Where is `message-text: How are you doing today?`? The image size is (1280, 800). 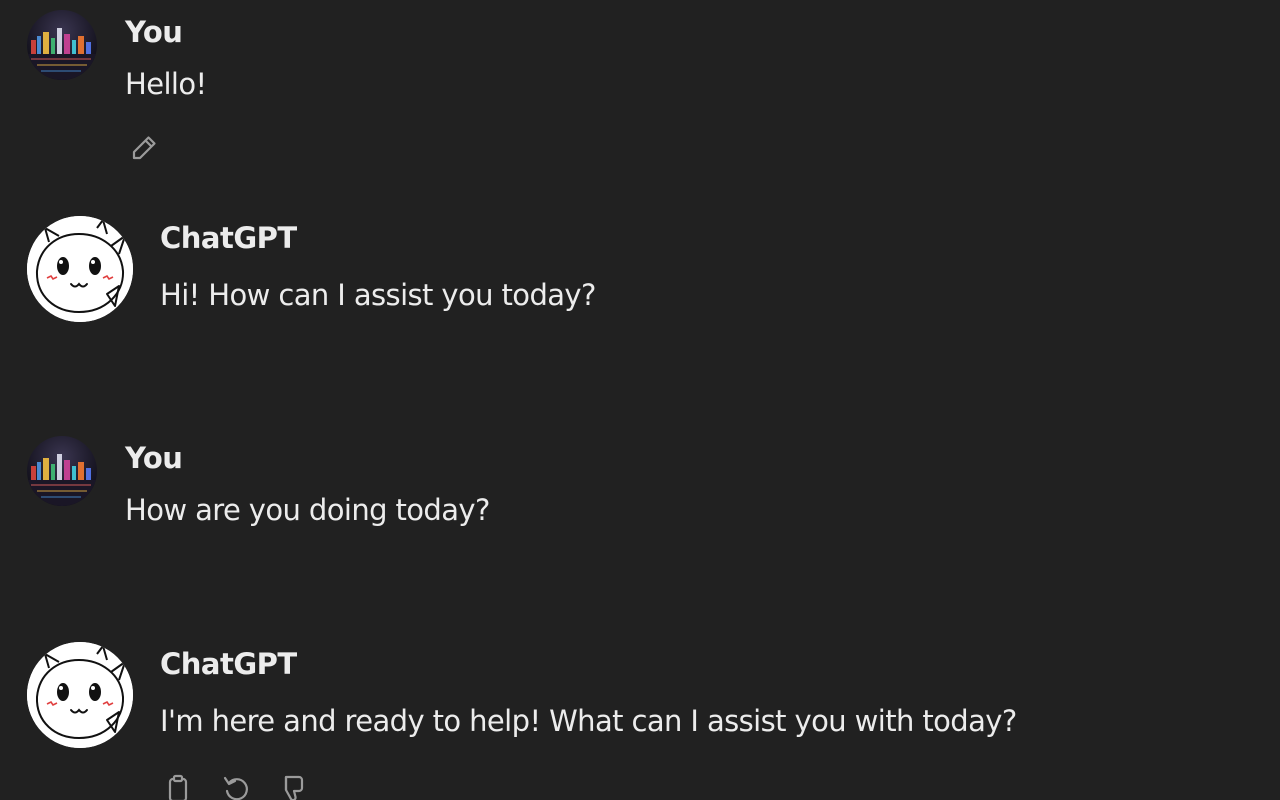 message-text: How are you doing today? is located at coordinates (307, 510).